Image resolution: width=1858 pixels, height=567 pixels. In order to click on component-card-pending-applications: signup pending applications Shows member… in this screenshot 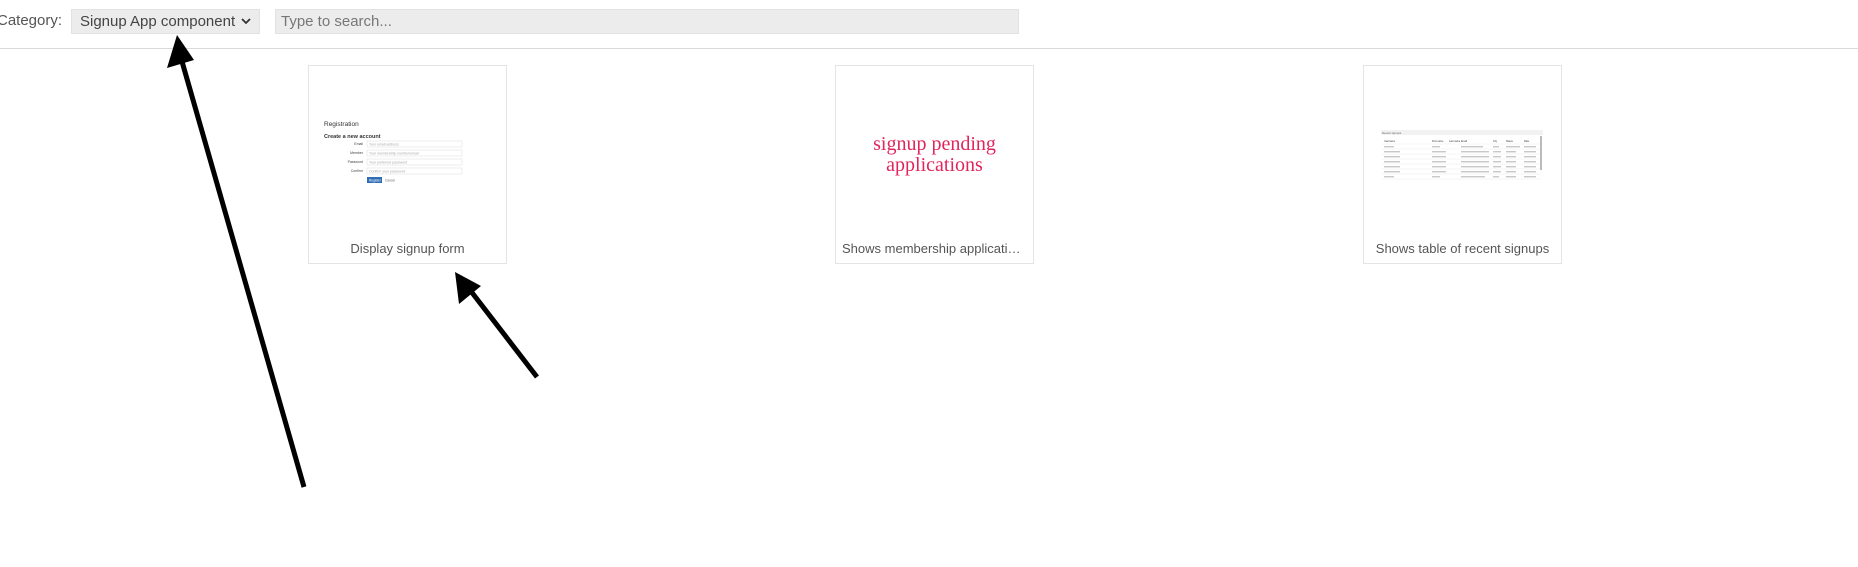, I will do `click(934, 164)`.